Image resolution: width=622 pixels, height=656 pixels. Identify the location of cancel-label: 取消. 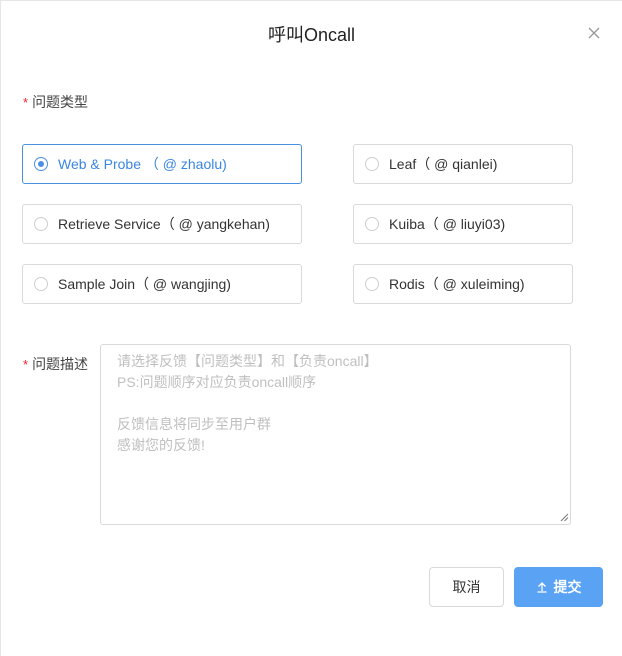
(466, 587).